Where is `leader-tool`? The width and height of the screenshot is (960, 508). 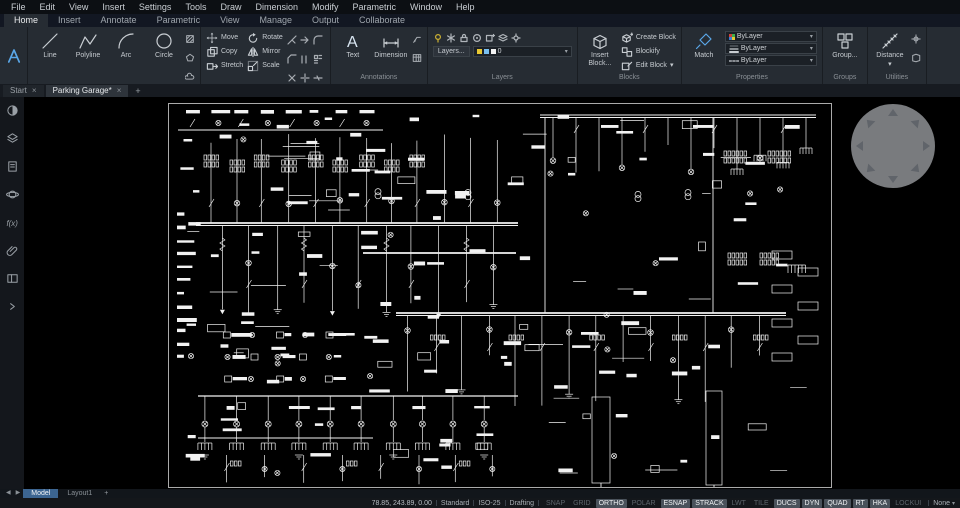 leader-tool is located at coordinates (417, 40).